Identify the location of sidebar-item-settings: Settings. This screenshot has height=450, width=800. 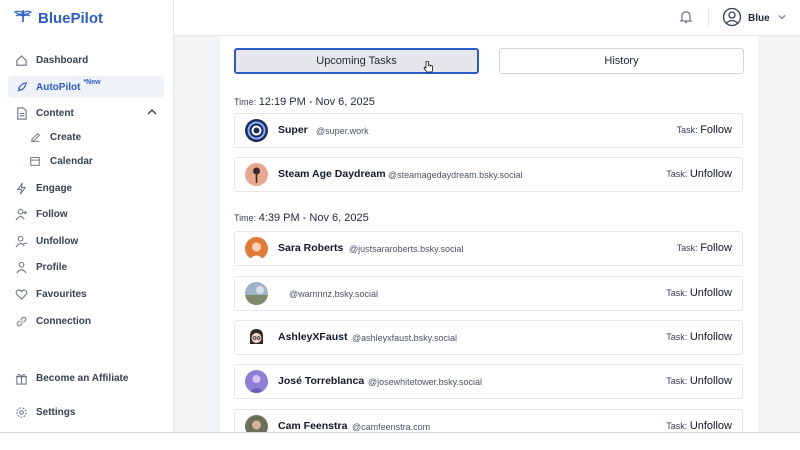
(86, 412).